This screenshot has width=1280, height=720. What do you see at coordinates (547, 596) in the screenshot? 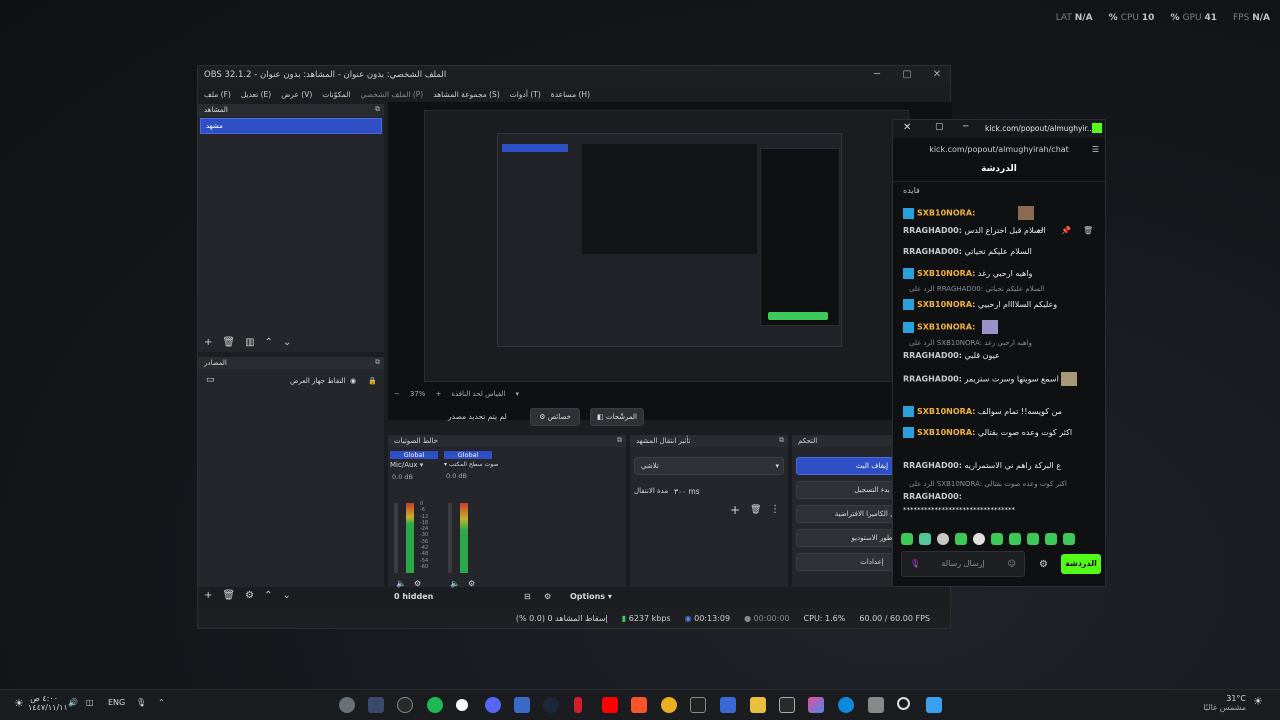
I see `mixer-settings-icon: ⚙` at bounding box center [547, 596].